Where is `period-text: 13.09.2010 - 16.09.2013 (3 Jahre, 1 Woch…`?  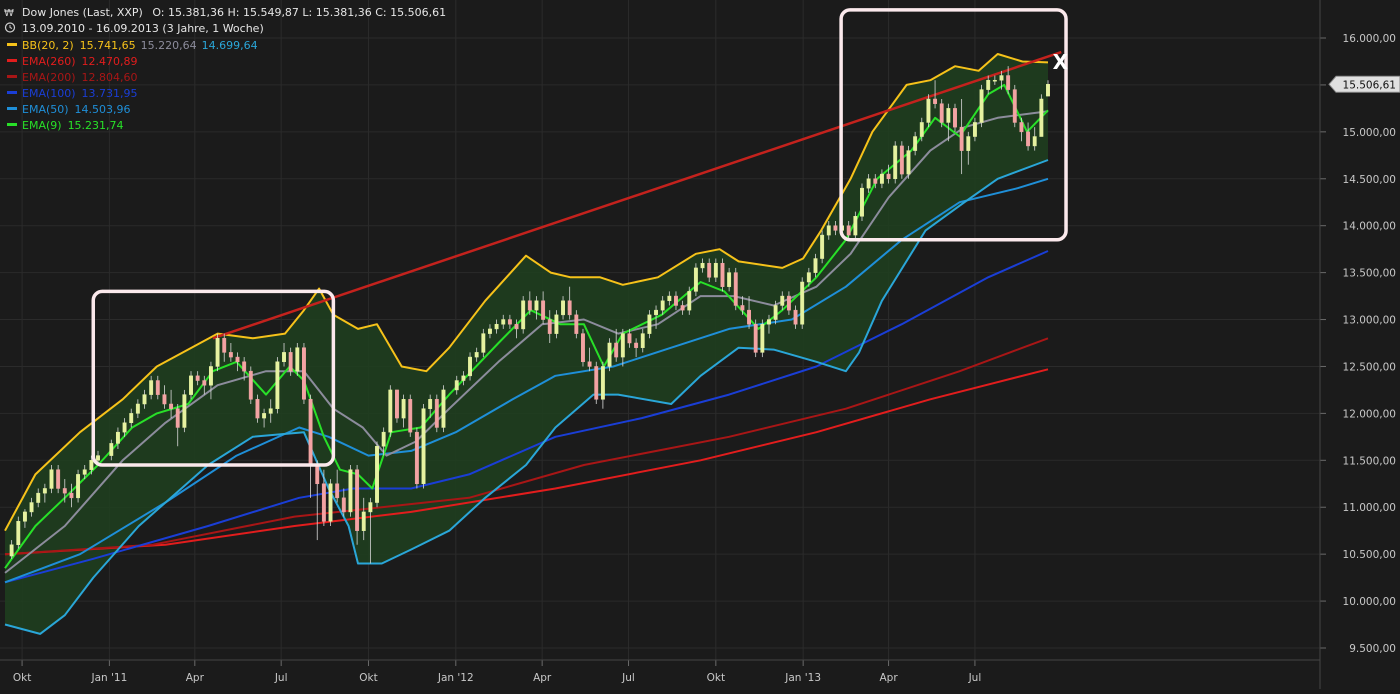 period-text: 13.09.2010 - 16.09.2013 (3 Jahre, 1 Woch… is located at coordinates (143, 28).